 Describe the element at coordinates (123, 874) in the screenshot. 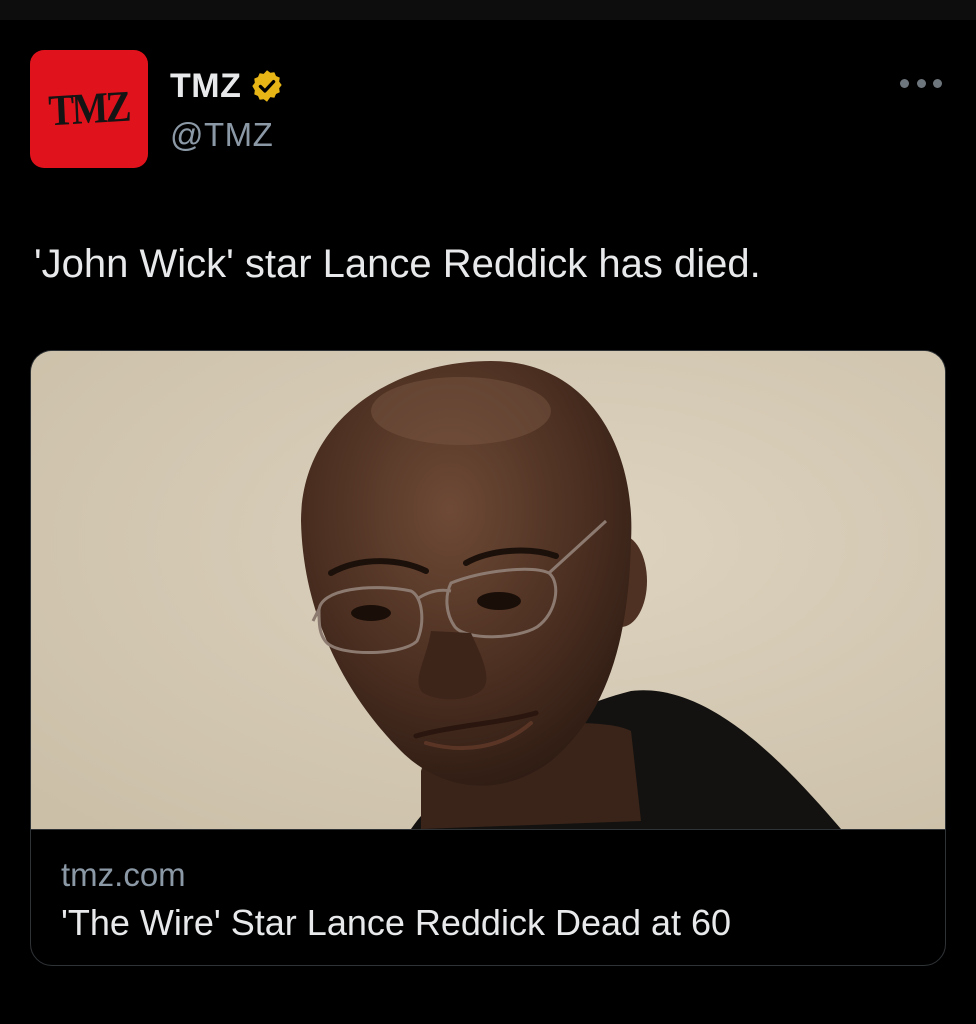

I see `link-domain: tmz.com` at that location.